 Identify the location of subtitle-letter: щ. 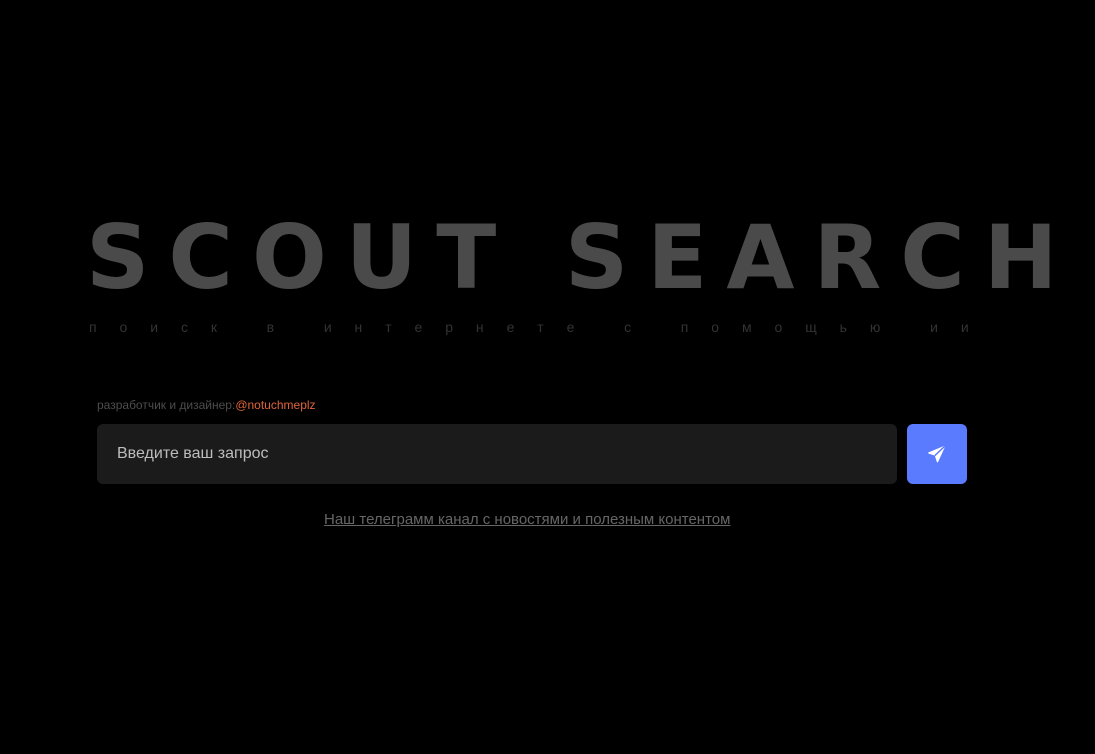
(811, 327).